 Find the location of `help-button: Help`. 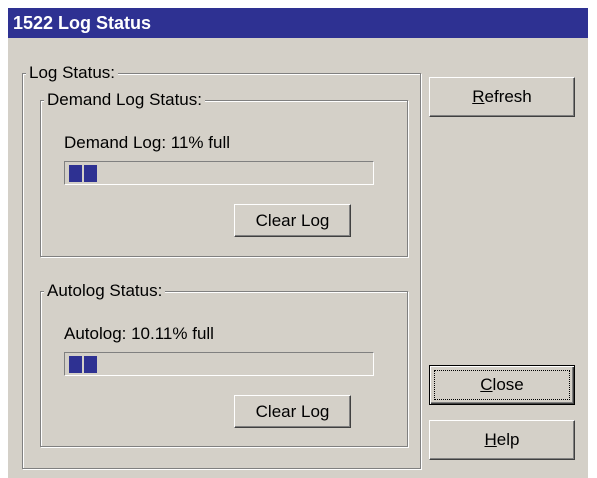

help-button: Help is located at coordinates (502, 440).